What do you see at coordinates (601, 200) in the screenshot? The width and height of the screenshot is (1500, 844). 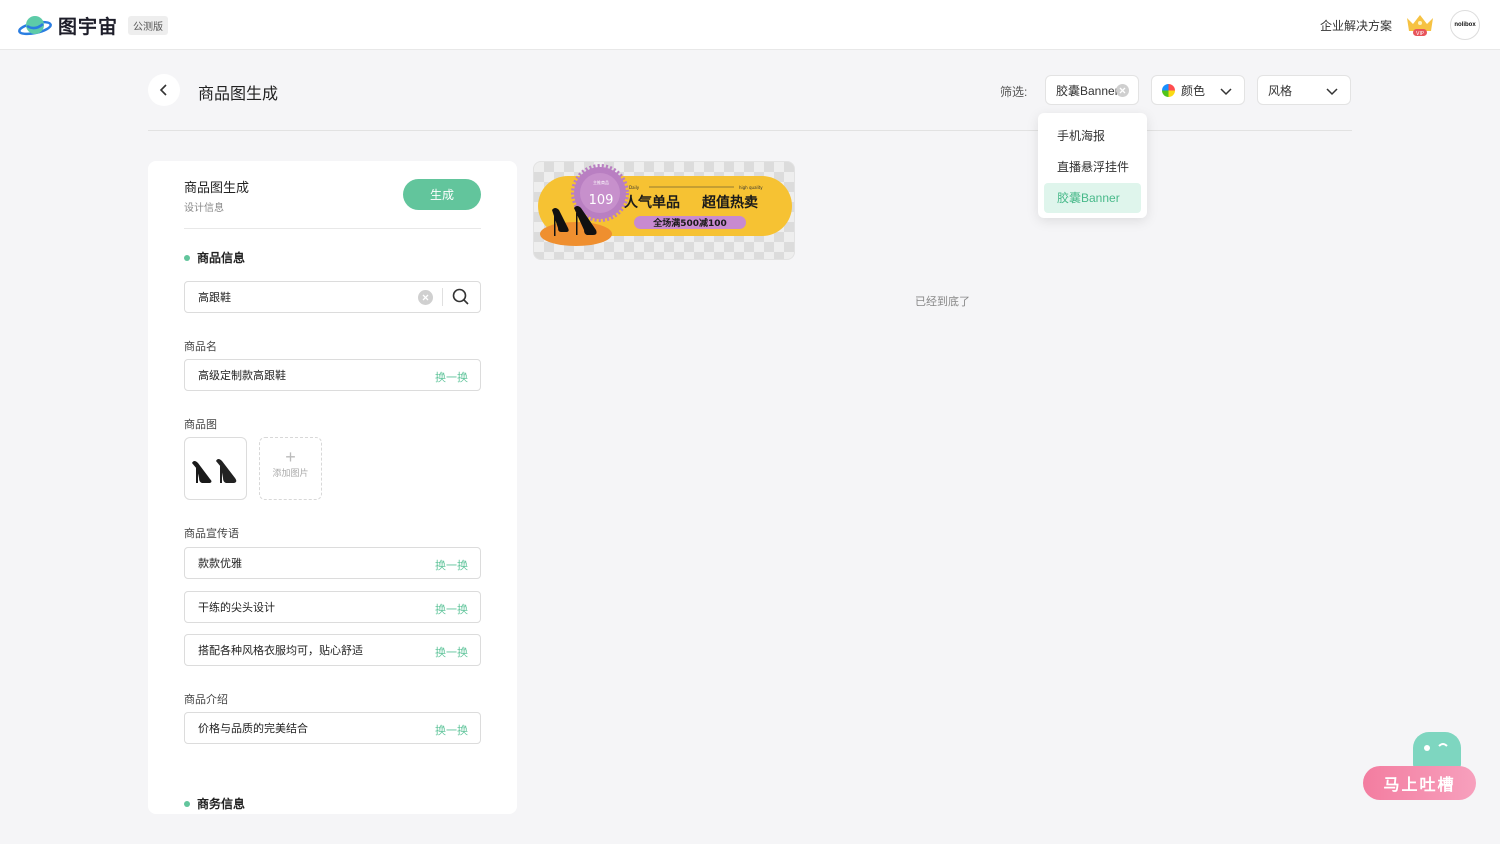 I see `banner-badge-number: 109` at bounding box center [601, 200].